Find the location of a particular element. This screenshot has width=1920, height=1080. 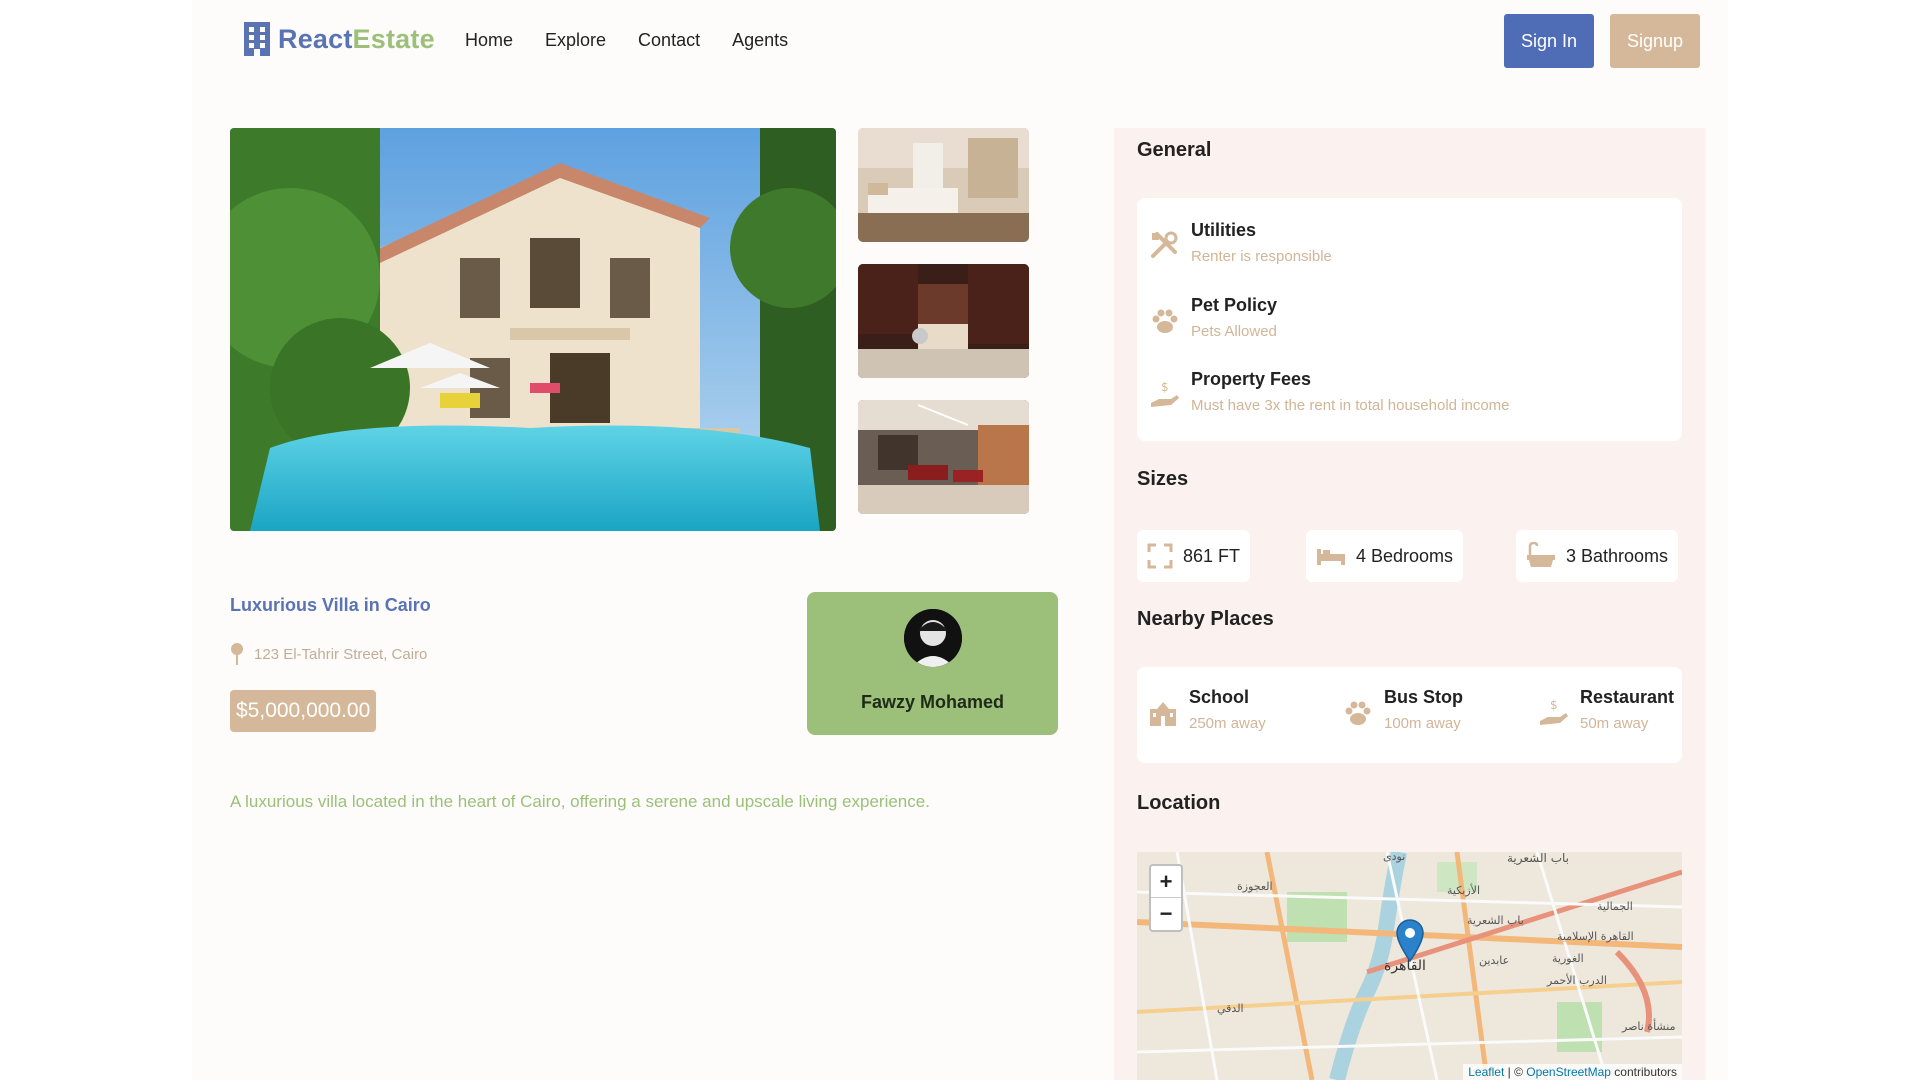

main-nav: Home Explore Contact Agents is located at coordinates (626, 40).